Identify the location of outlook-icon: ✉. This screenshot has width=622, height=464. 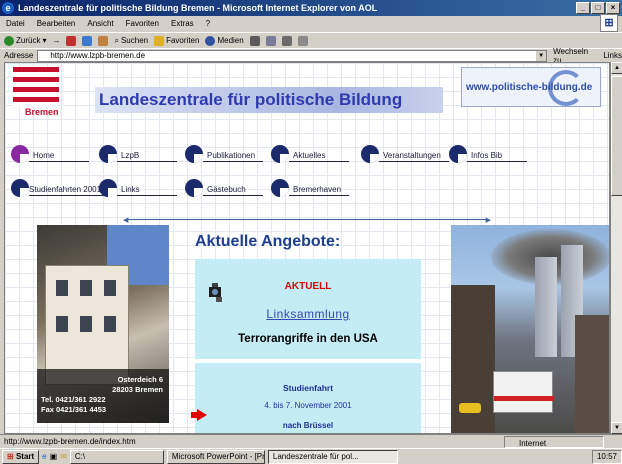
(63, 456).